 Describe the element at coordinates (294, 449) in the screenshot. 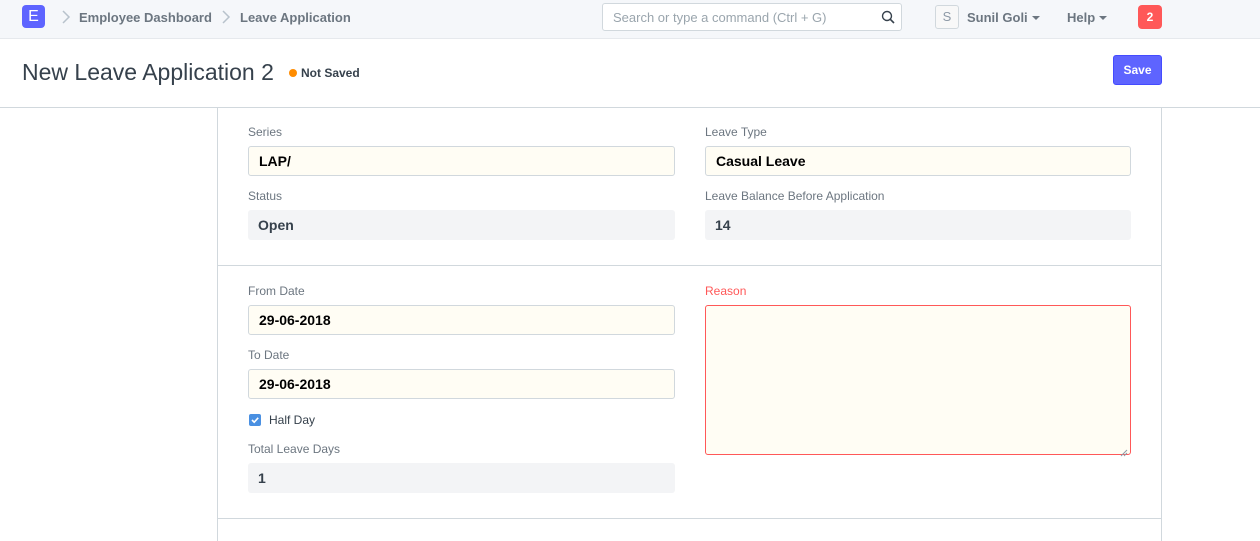

I see `total-leave-days-label: Total Leave Days` at that location.